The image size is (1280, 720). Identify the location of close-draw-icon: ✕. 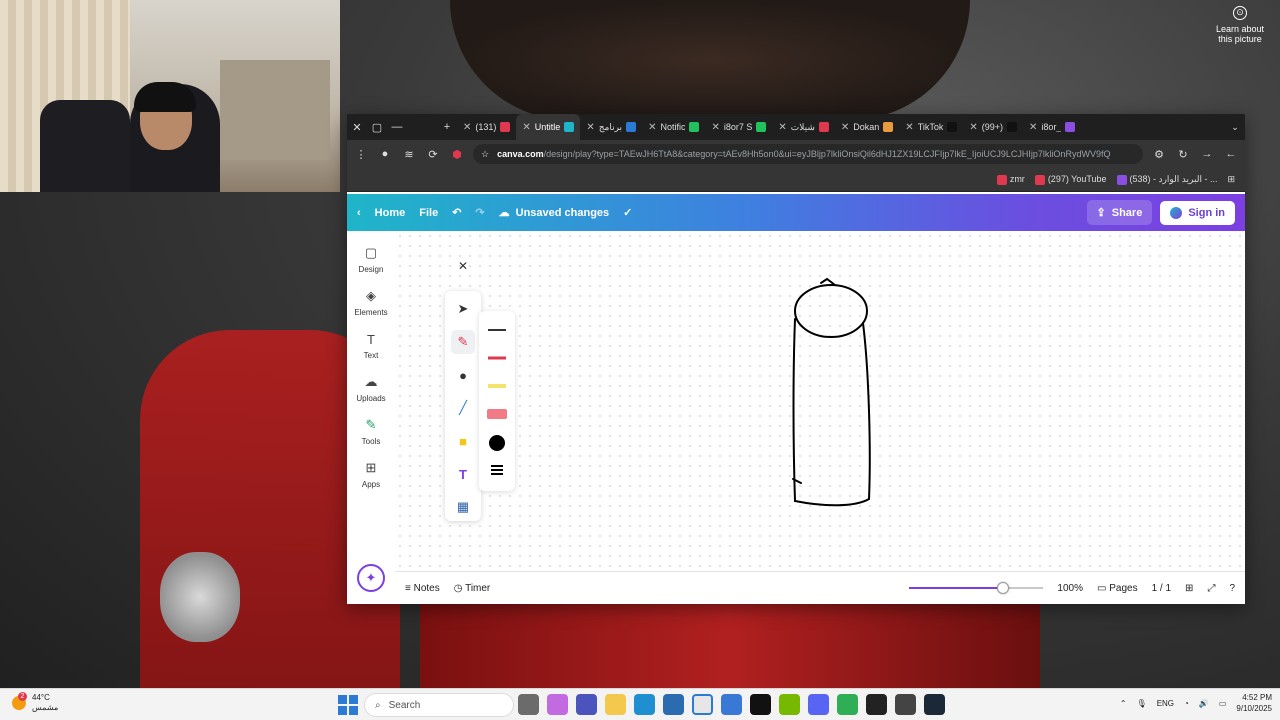
(463, 267).